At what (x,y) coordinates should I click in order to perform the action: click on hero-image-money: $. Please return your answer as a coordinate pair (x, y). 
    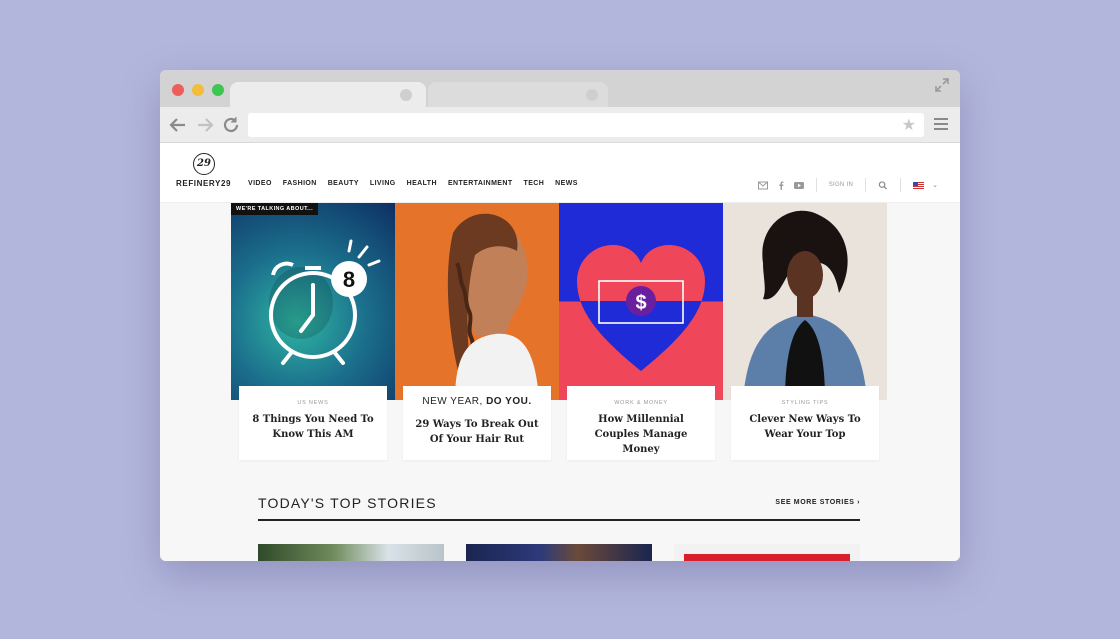
    Looking at the image, I should click on (641, 301).